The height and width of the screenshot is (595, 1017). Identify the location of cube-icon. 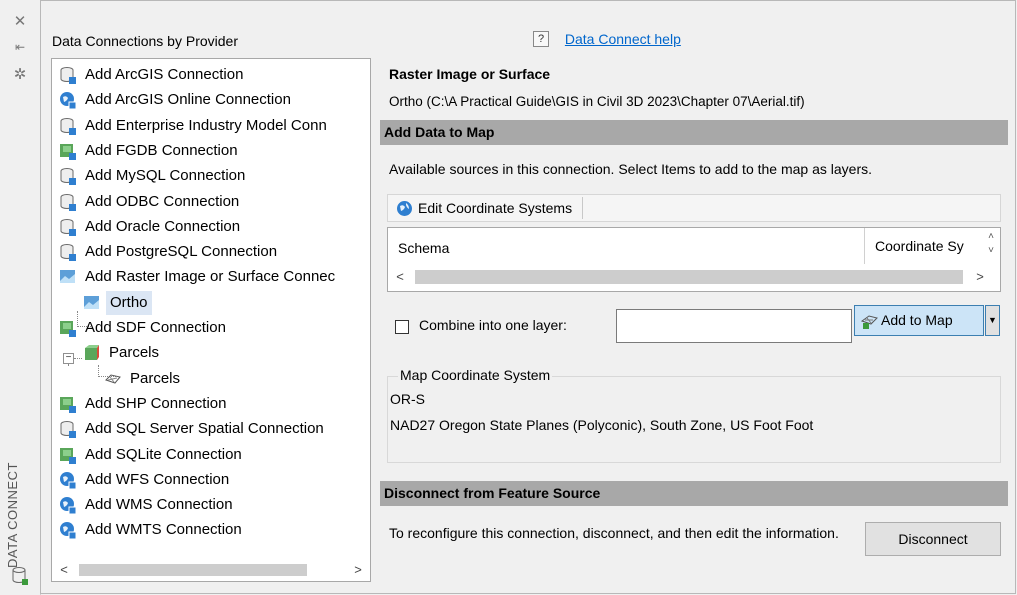
(92, 353).